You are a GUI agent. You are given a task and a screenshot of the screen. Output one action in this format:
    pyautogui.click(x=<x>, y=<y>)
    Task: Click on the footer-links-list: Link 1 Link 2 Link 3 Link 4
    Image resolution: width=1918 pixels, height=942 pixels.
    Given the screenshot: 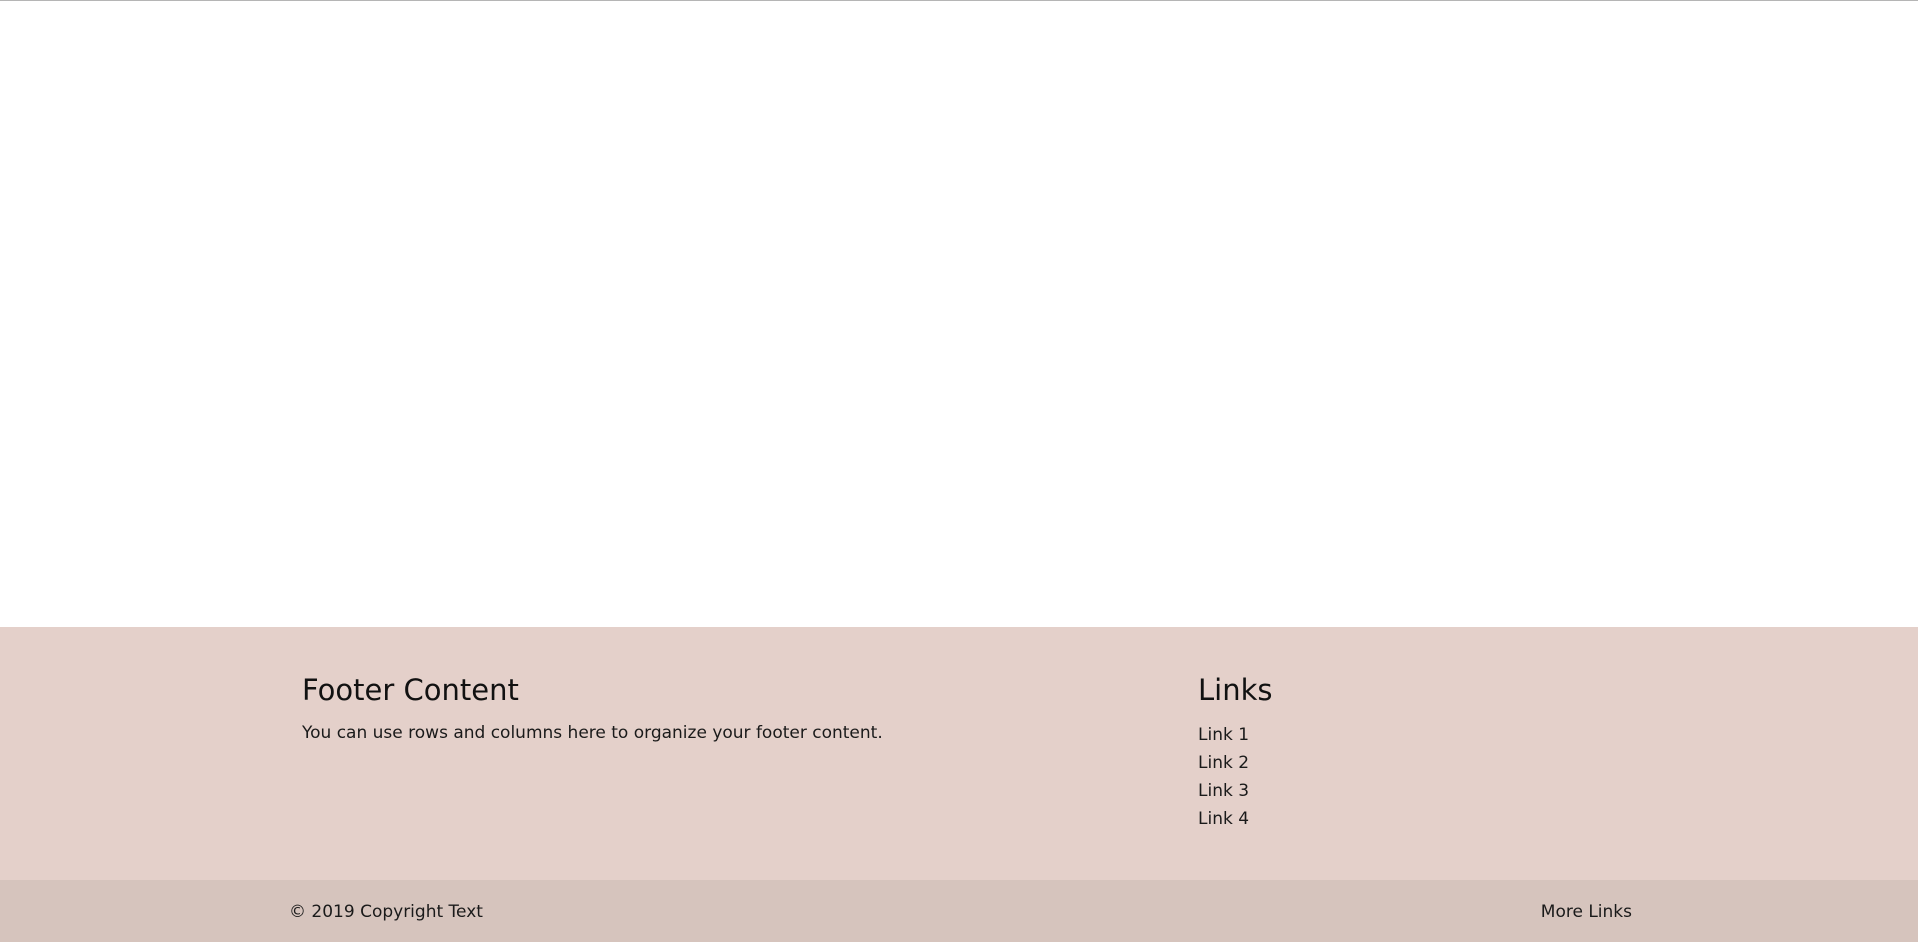 What is the action you would take?
    pyautogui.click(x=1398, y=777)
    